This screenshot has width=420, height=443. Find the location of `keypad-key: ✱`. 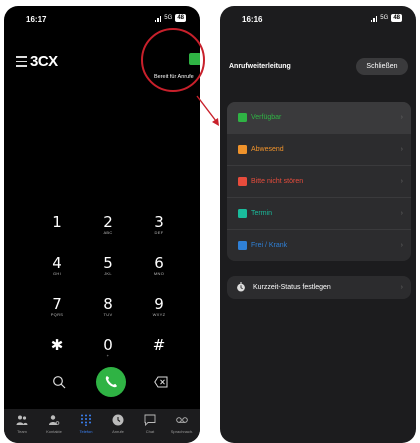

keypad-key: ✱ is located at coordinates (57, 345).